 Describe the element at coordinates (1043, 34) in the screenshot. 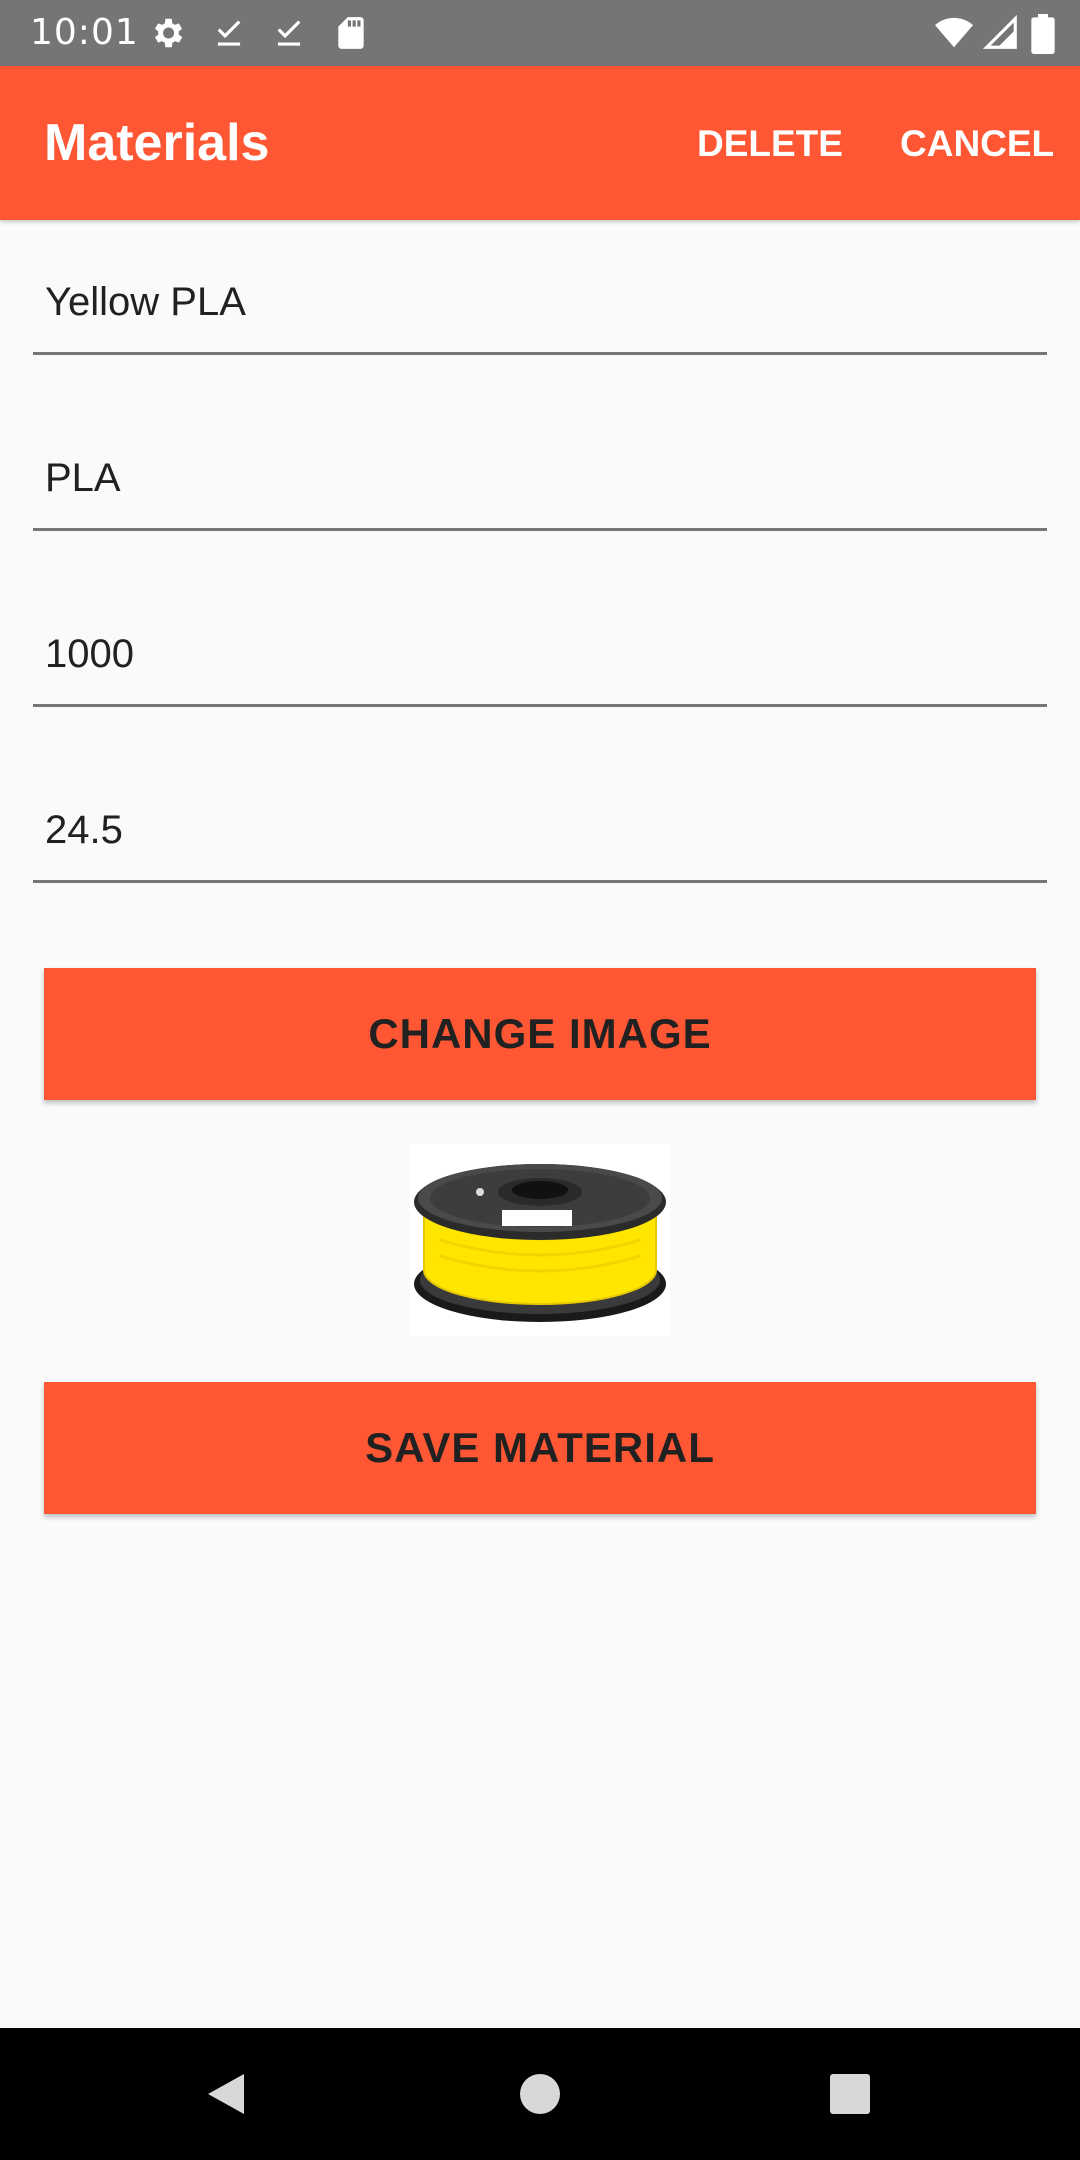

I see `battery-icon` at that location.